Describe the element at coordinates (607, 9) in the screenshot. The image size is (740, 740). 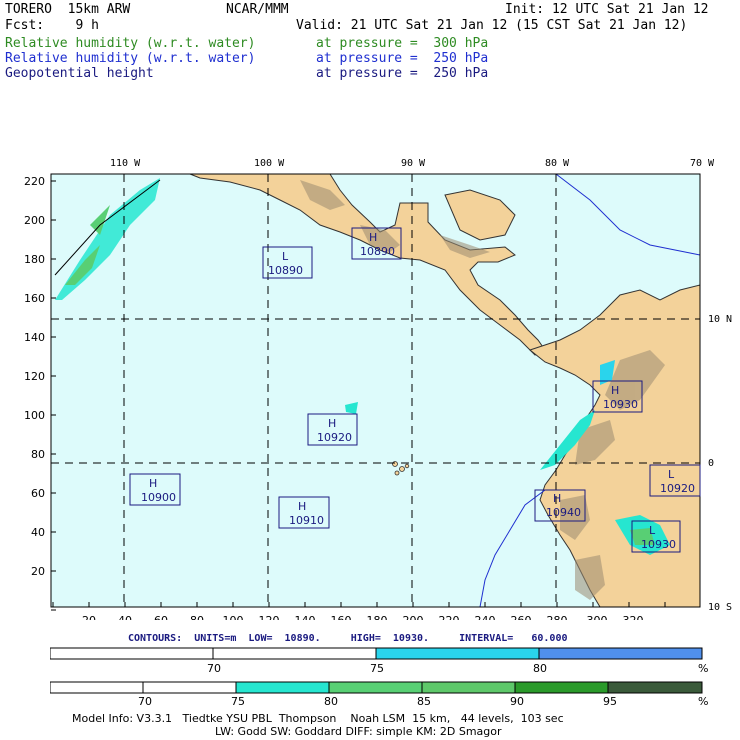
I see `init-time: Init: 12 UTC Sat 21 Jan 12` at that location.